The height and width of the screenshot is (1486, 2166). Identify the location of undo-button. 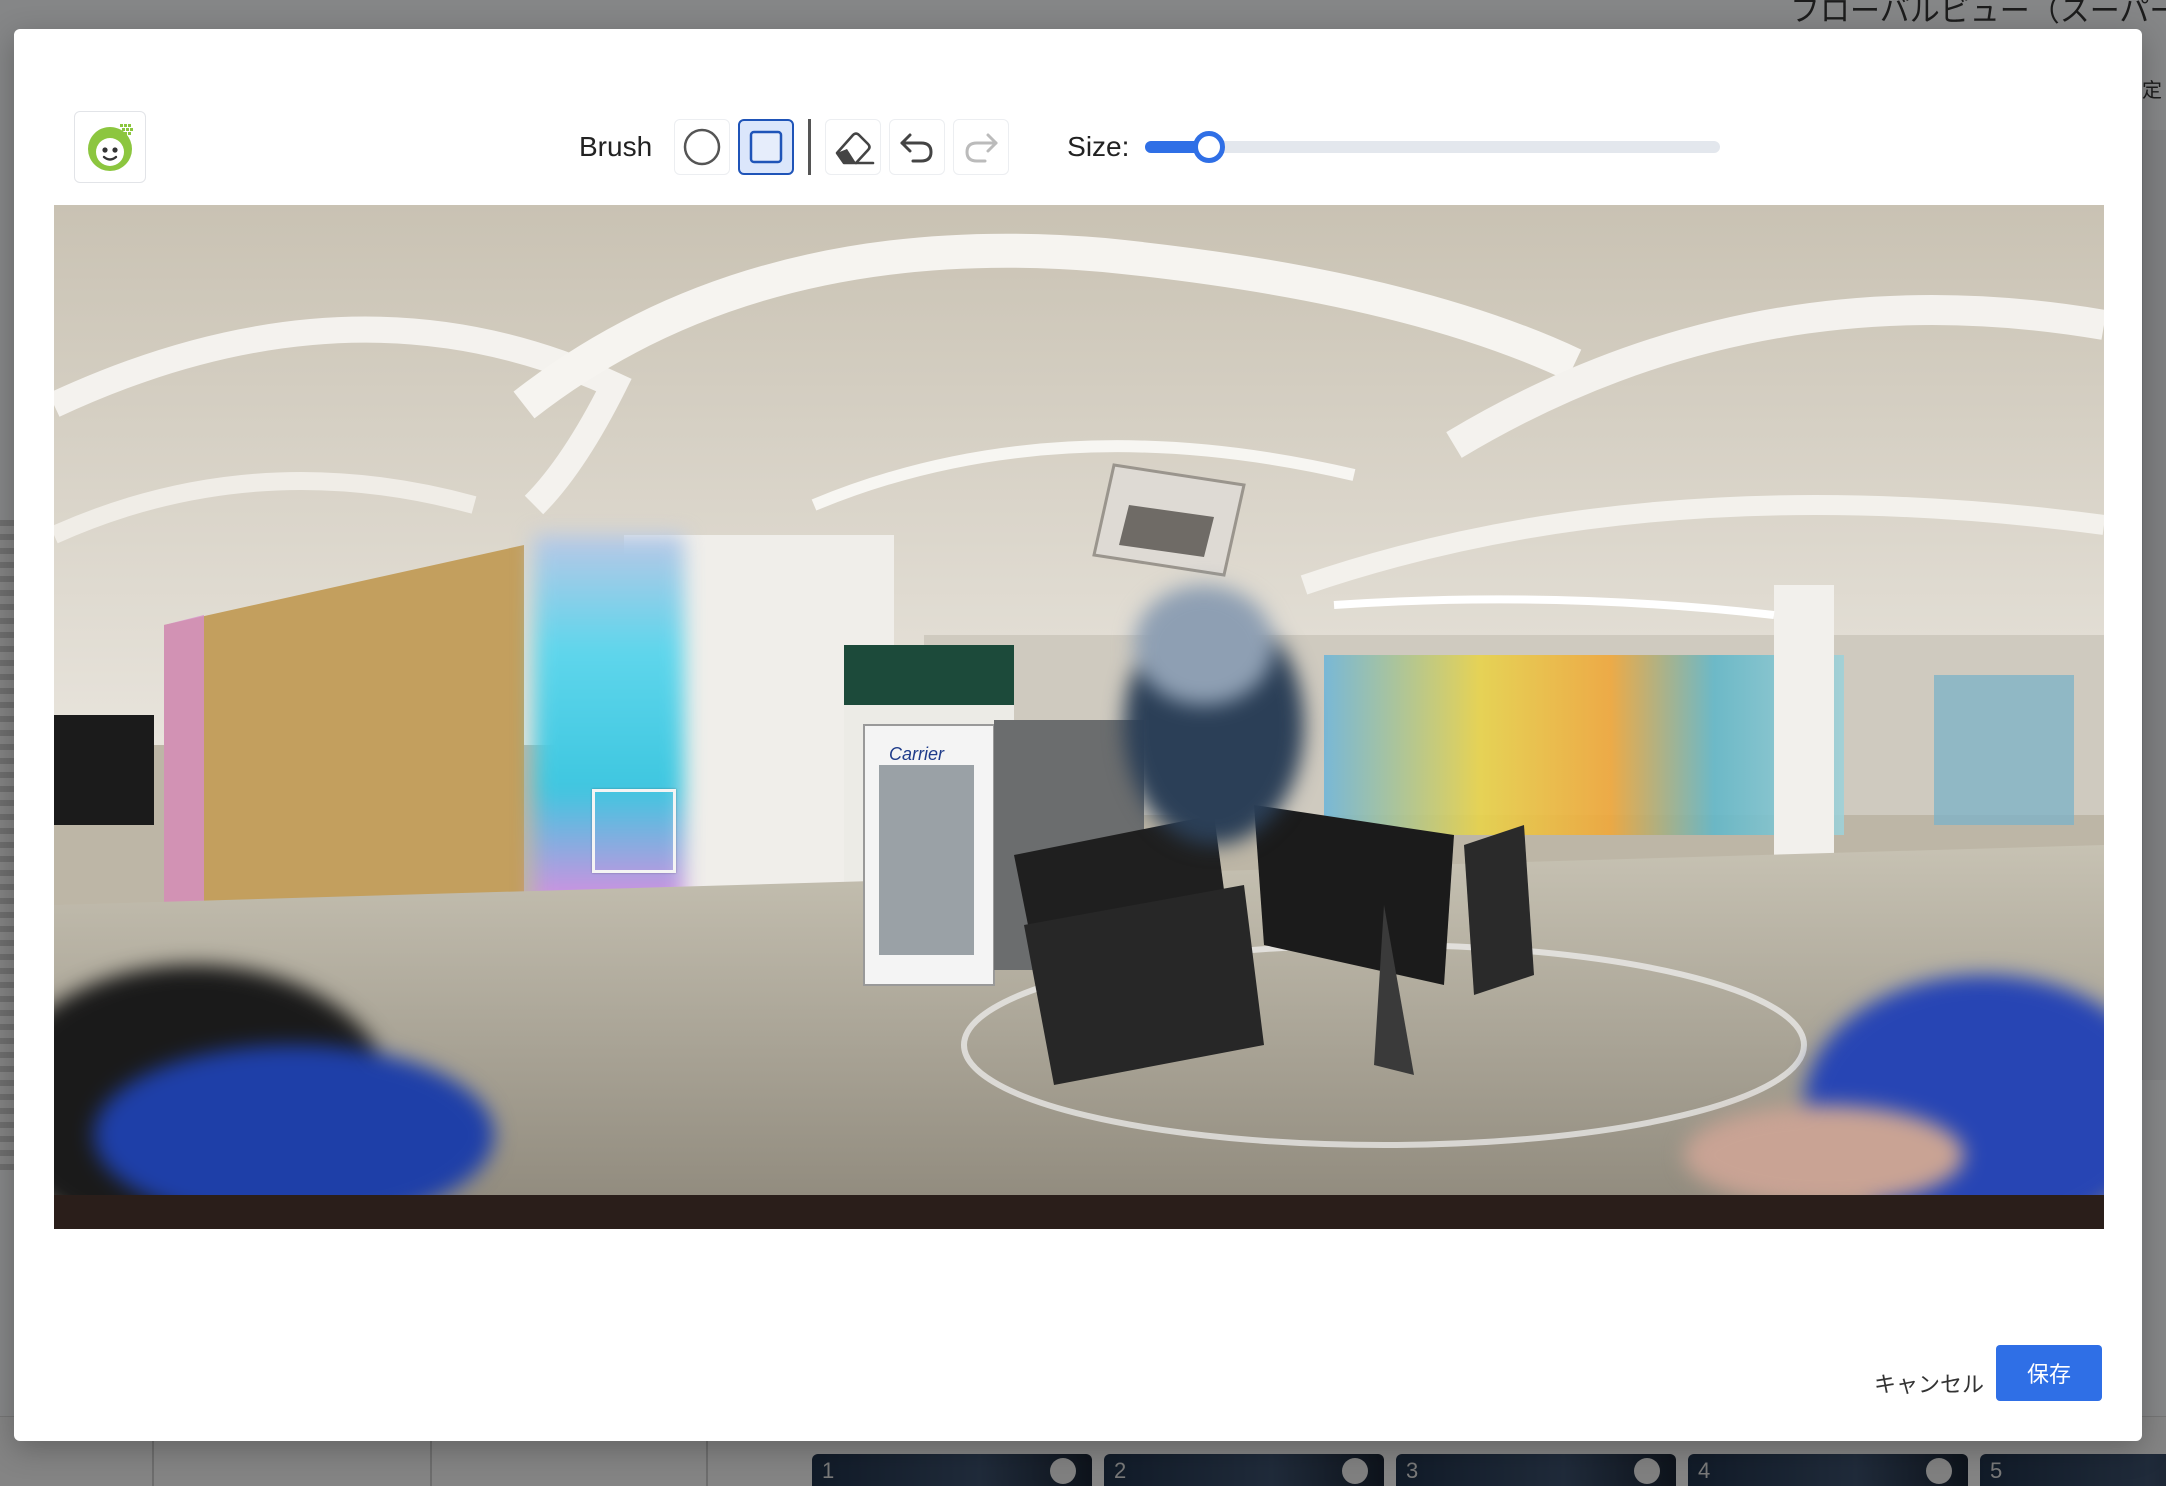
(917, 147).